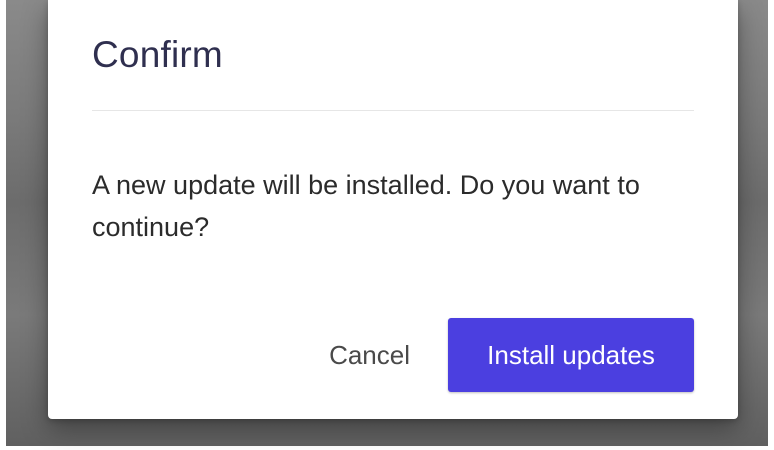 The width and height of the screenshot is (774, 450). Describe the element at coordinates (157, 54) in the screenshot. I see `dialog-title: Confirm` at that location.